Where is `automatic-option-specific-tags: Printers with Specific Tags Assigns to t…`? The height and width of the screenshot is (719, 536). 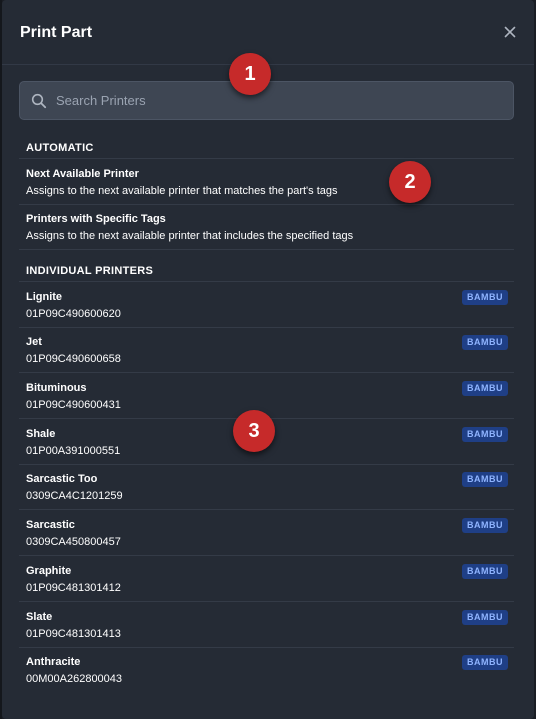 automatic-option-specific-tags: Printers with Specific Tags Assigns to t… is located at coordinates (266, 231).